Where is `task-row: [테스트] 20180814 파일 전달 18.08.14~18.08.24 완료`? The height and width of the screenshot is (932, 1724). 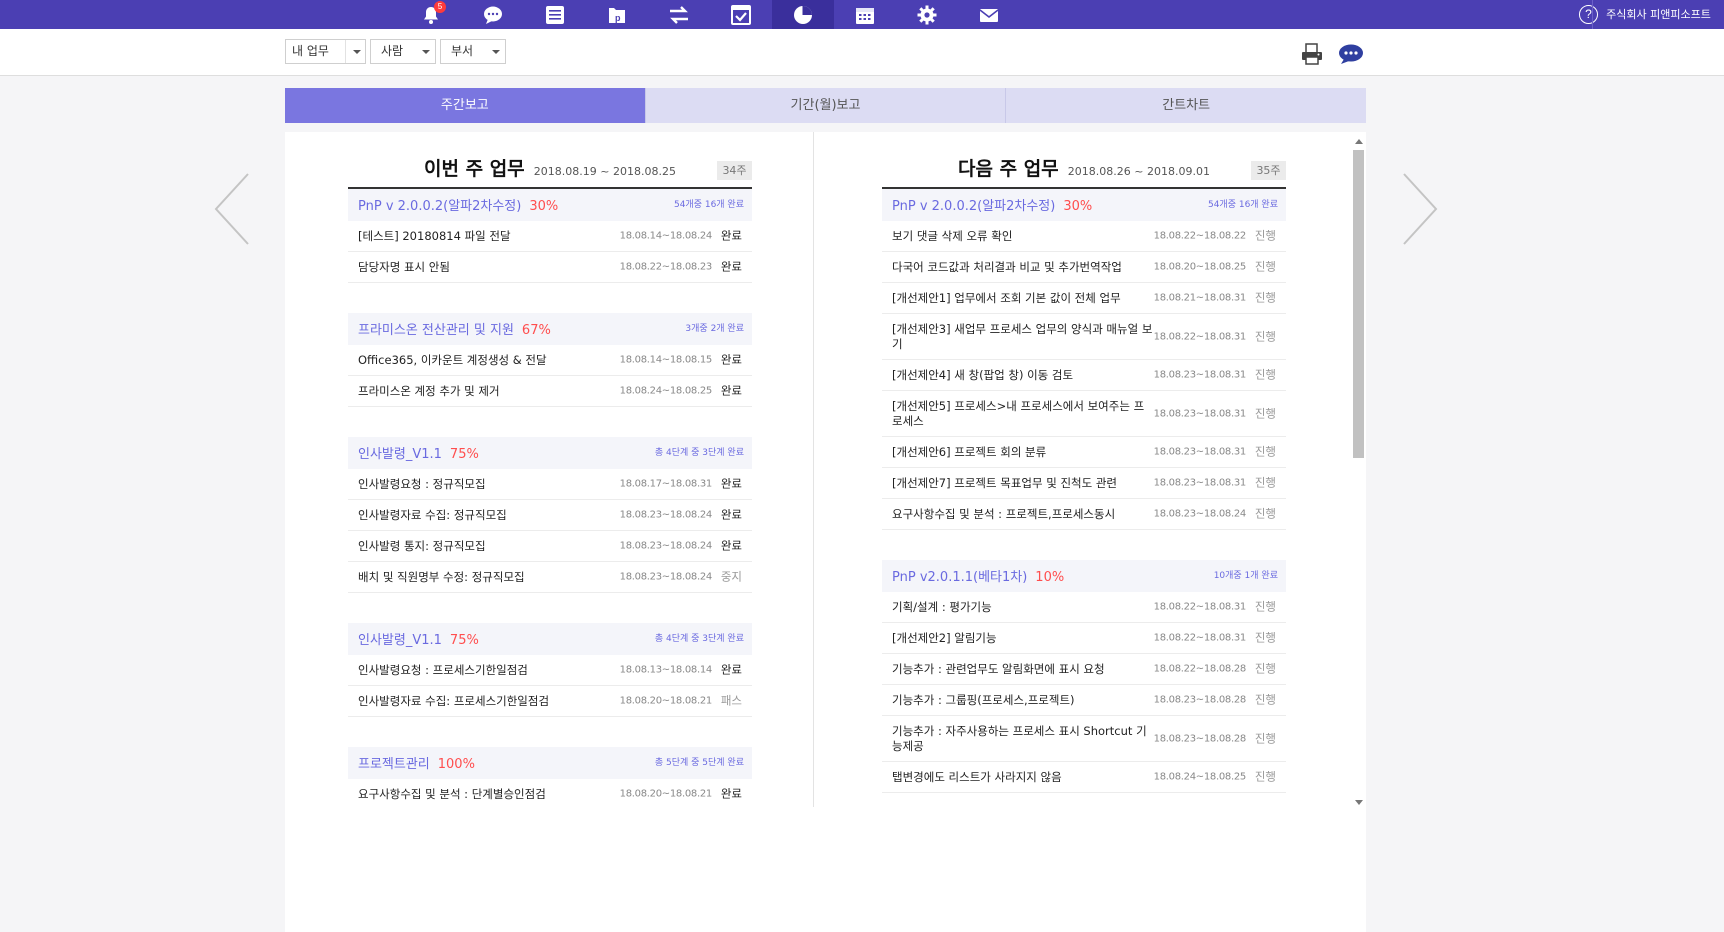 task-row: [테스트] 20180814 파일 전달 18.08.14~18.08.24 완료 is located at coordinates (550, 236).